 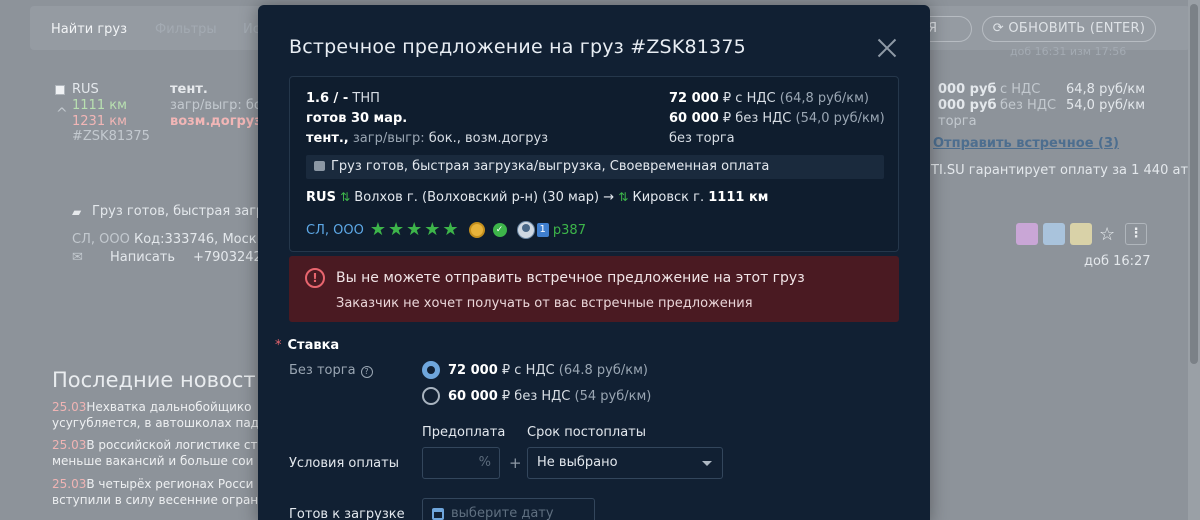 I want to click on more-menu-icon: ⋮, so click(x=1136, y=234).